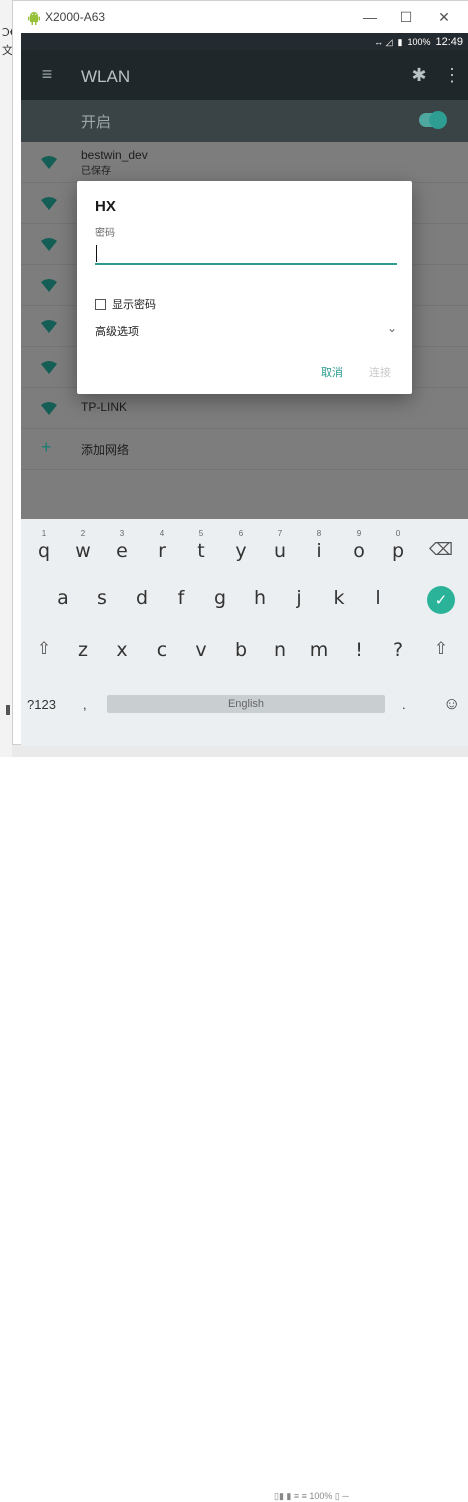  I want to click on battery-icon: ▮, so click(400, 41).